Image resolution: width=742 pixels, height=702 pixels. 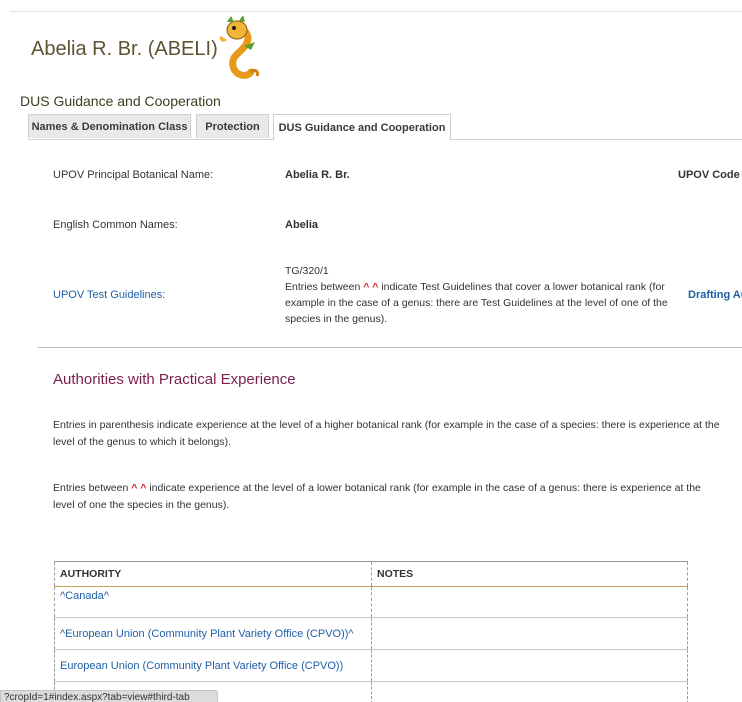 What do you see at coordinates (371, 287) in the screenshot?
I see `tg-note-carets: ^ ^` at bounding box center [371, 287].